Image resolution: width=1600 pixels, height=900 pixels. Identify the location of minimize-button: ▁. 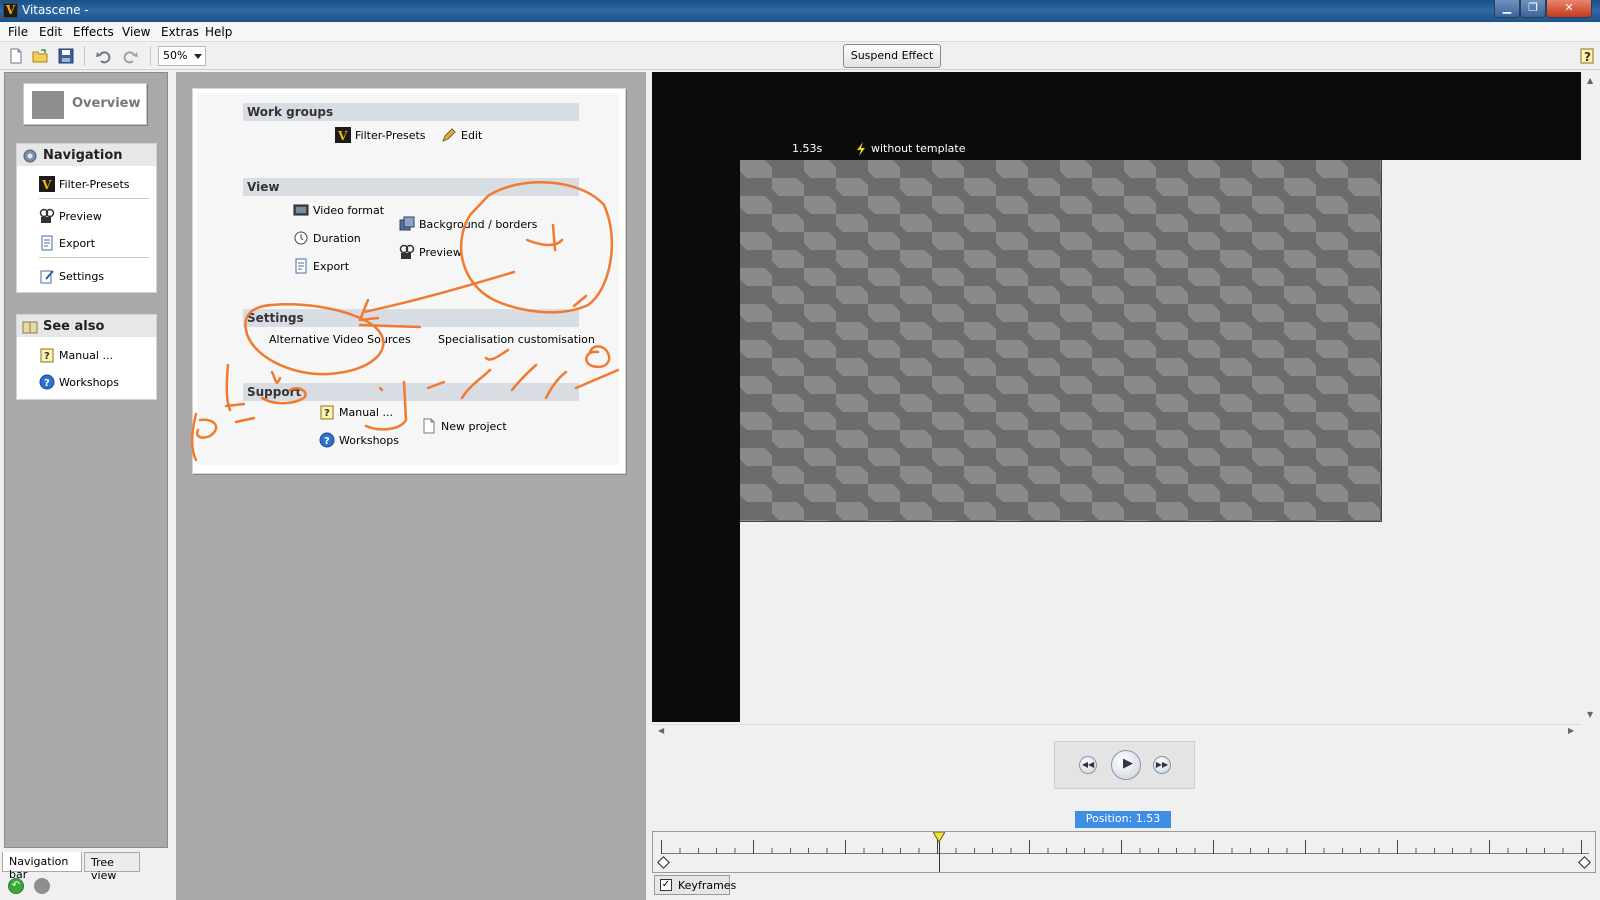
(1507, 9).